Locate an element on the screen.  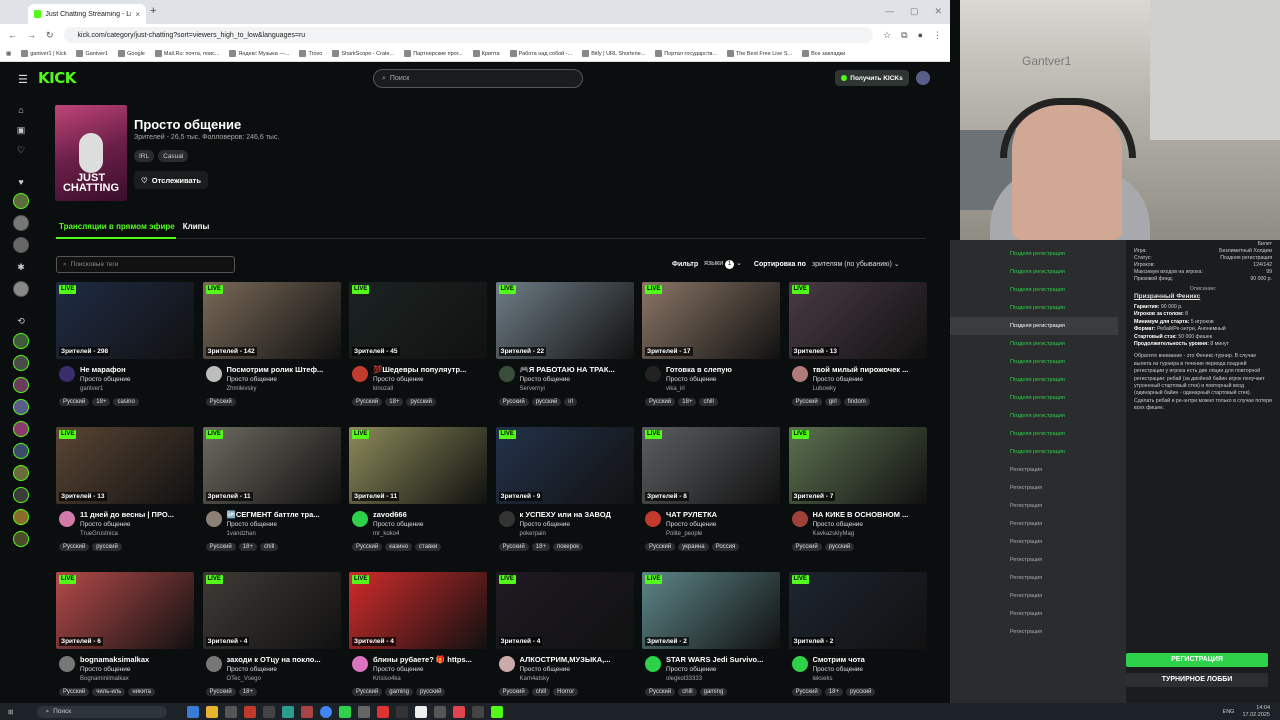
browse-icon: ▣ is located at coordinates (21, 130).